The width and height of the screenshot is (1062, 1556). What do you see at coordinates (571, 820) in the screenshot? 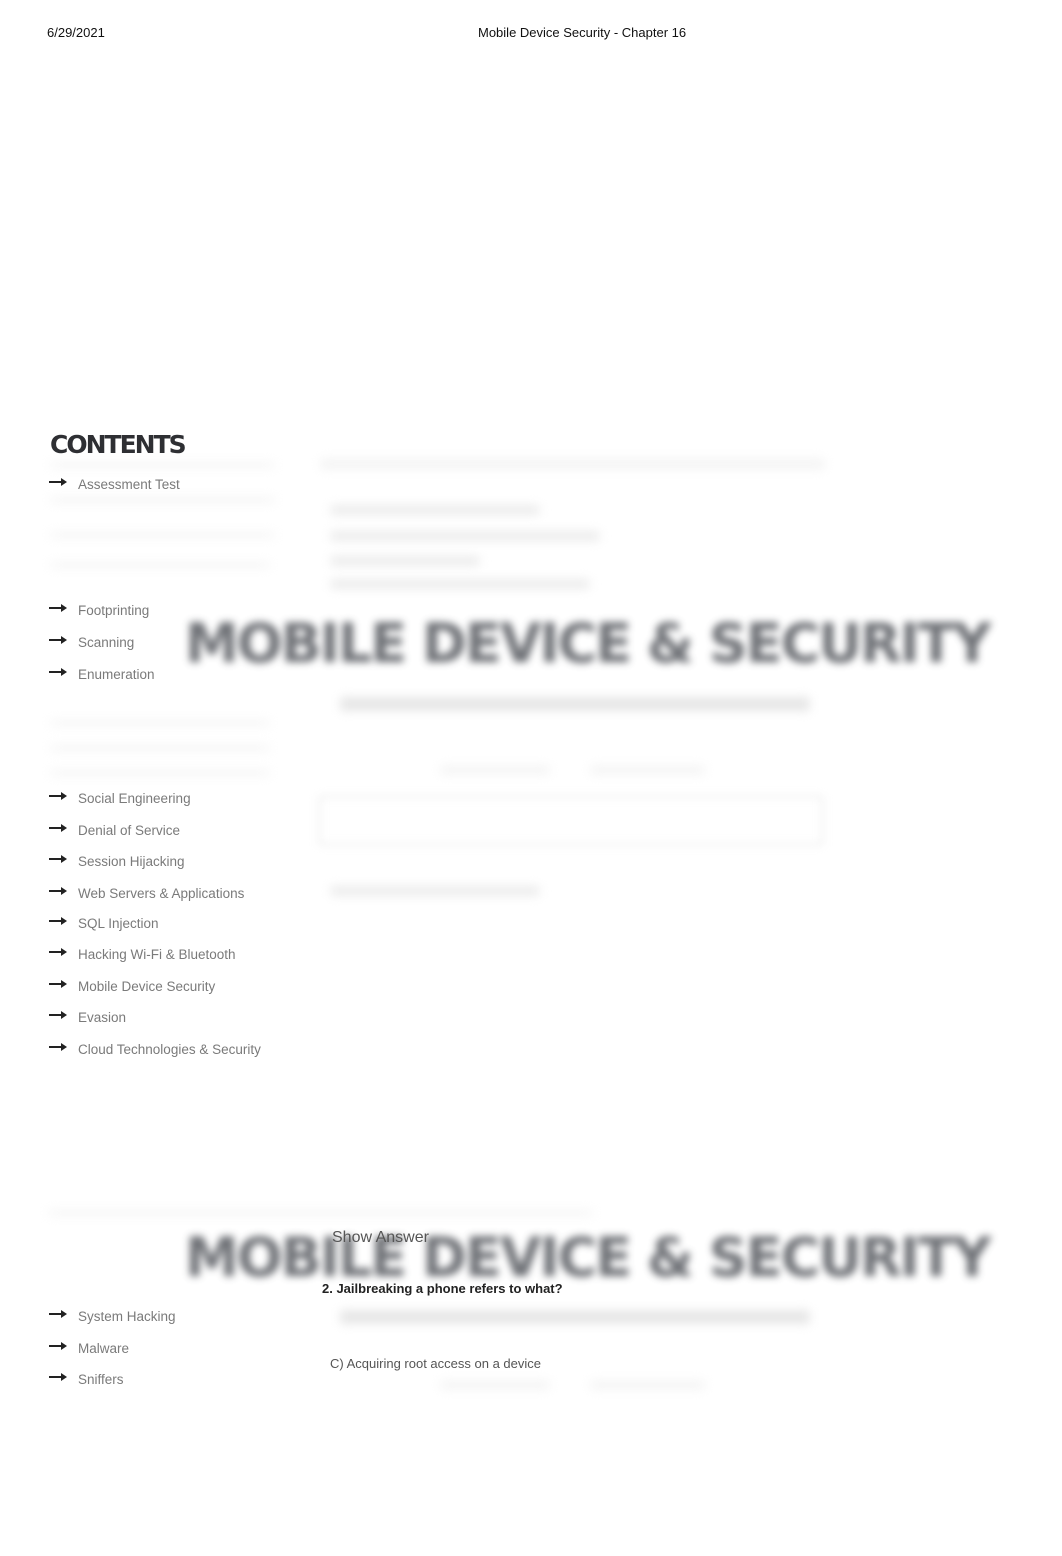
I see `blurred-panel` at bounding box center [571, 820].